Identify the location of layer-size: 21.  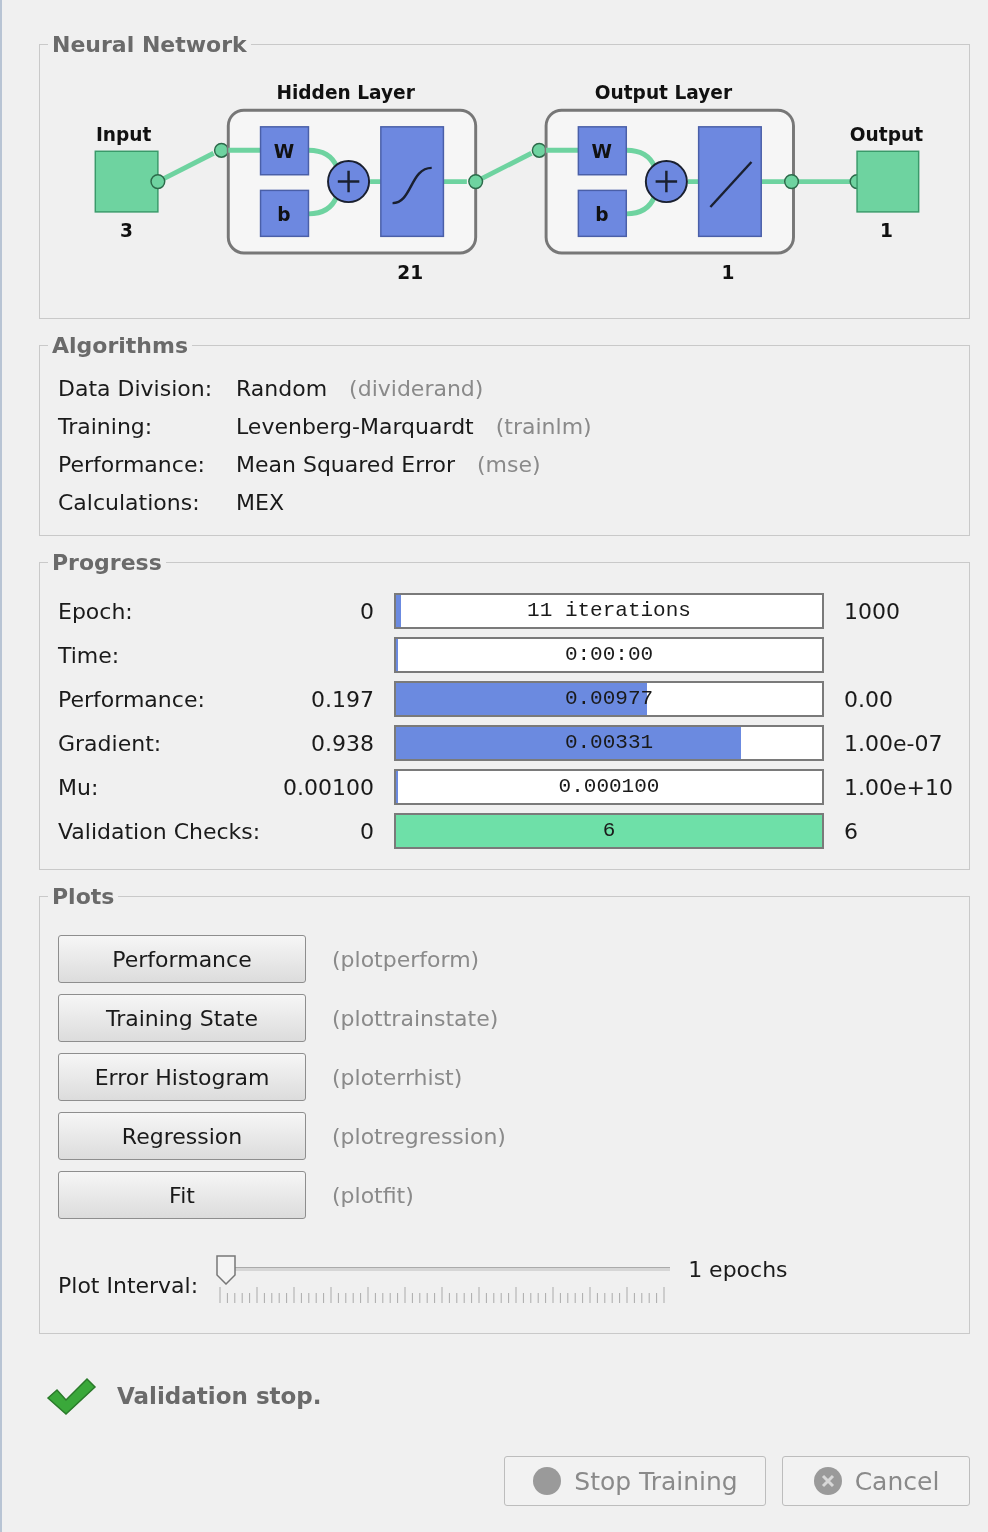
(410, 273).